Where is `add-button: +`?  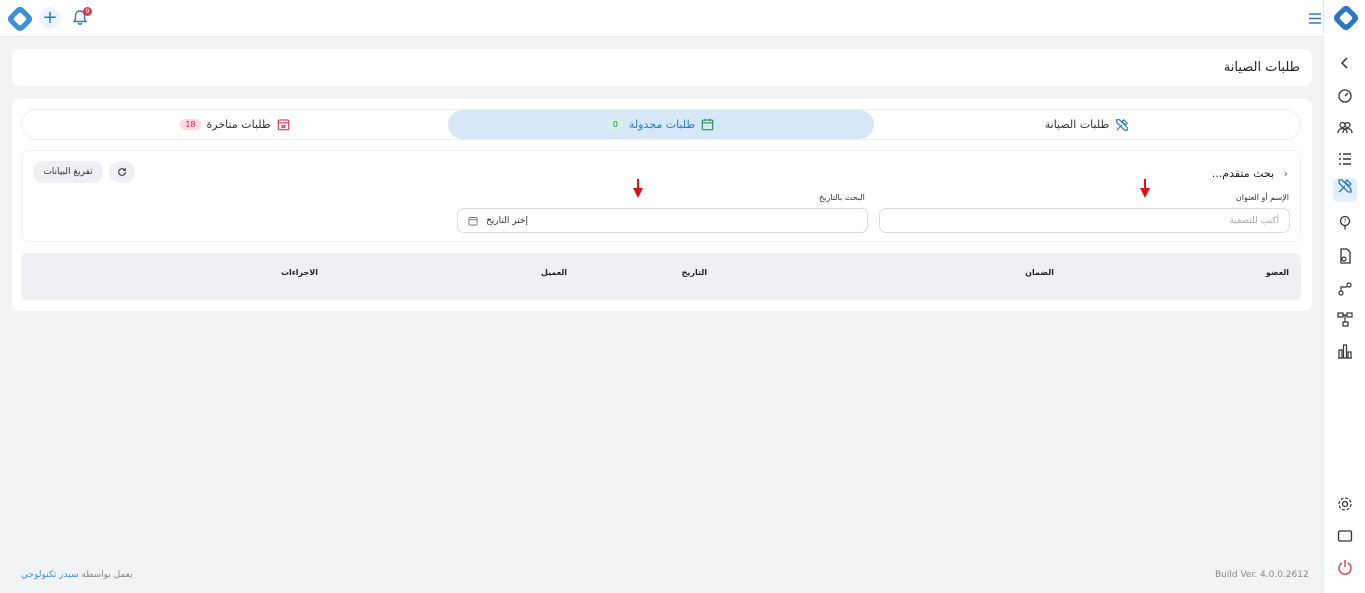
add-button: + is located at coordinates (50, 18).